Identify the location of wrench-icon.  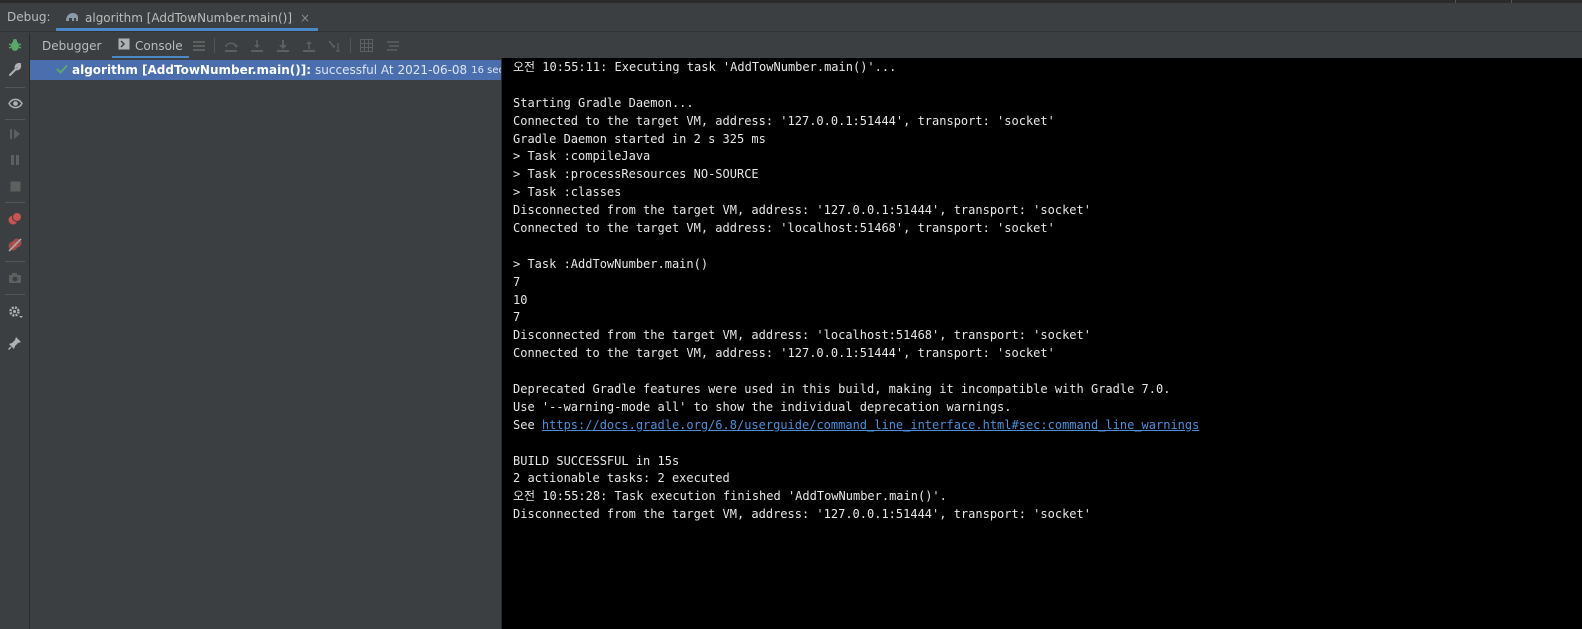
(15, 70).